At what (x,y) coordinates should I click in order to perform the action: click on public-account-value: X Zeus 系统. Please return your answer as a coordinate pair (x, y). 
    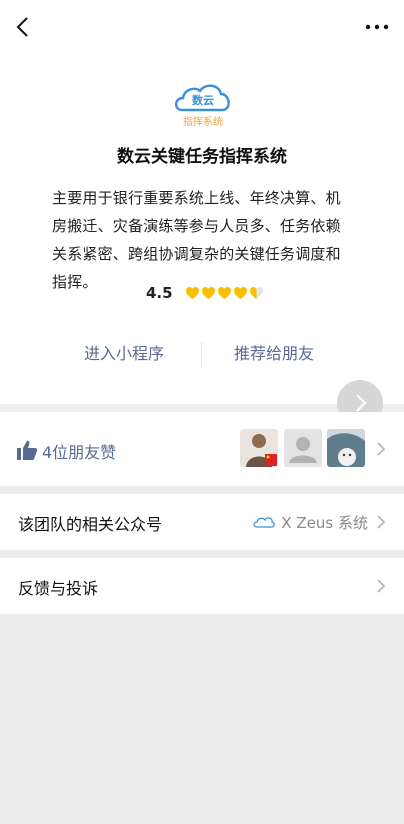
    Looking at the image, I should click on (310, 522).